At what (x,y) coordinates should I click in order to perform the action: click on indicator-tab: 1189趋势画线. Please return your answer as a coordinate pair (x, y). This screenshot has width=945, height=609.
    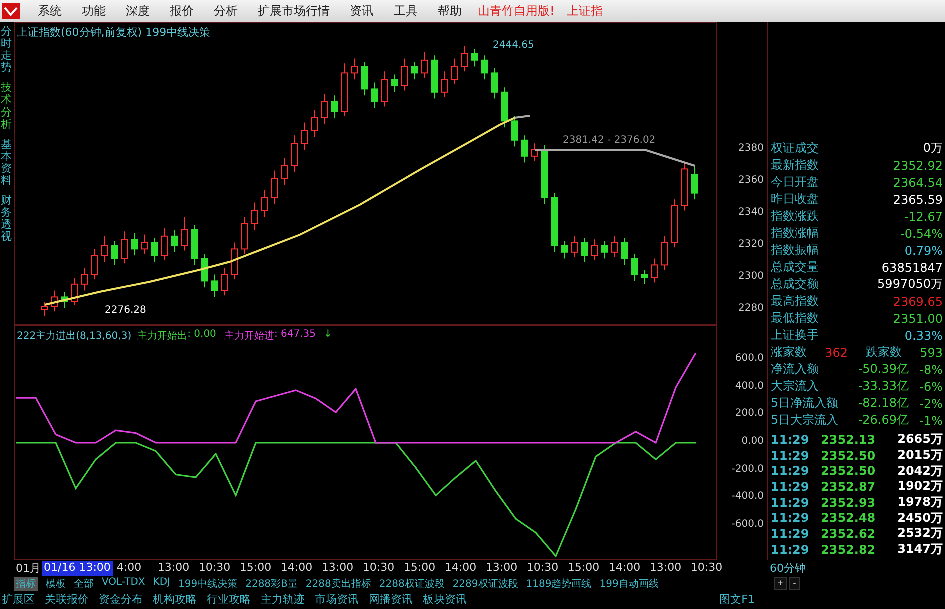
    Looking at the image, I should click on (559, 583).